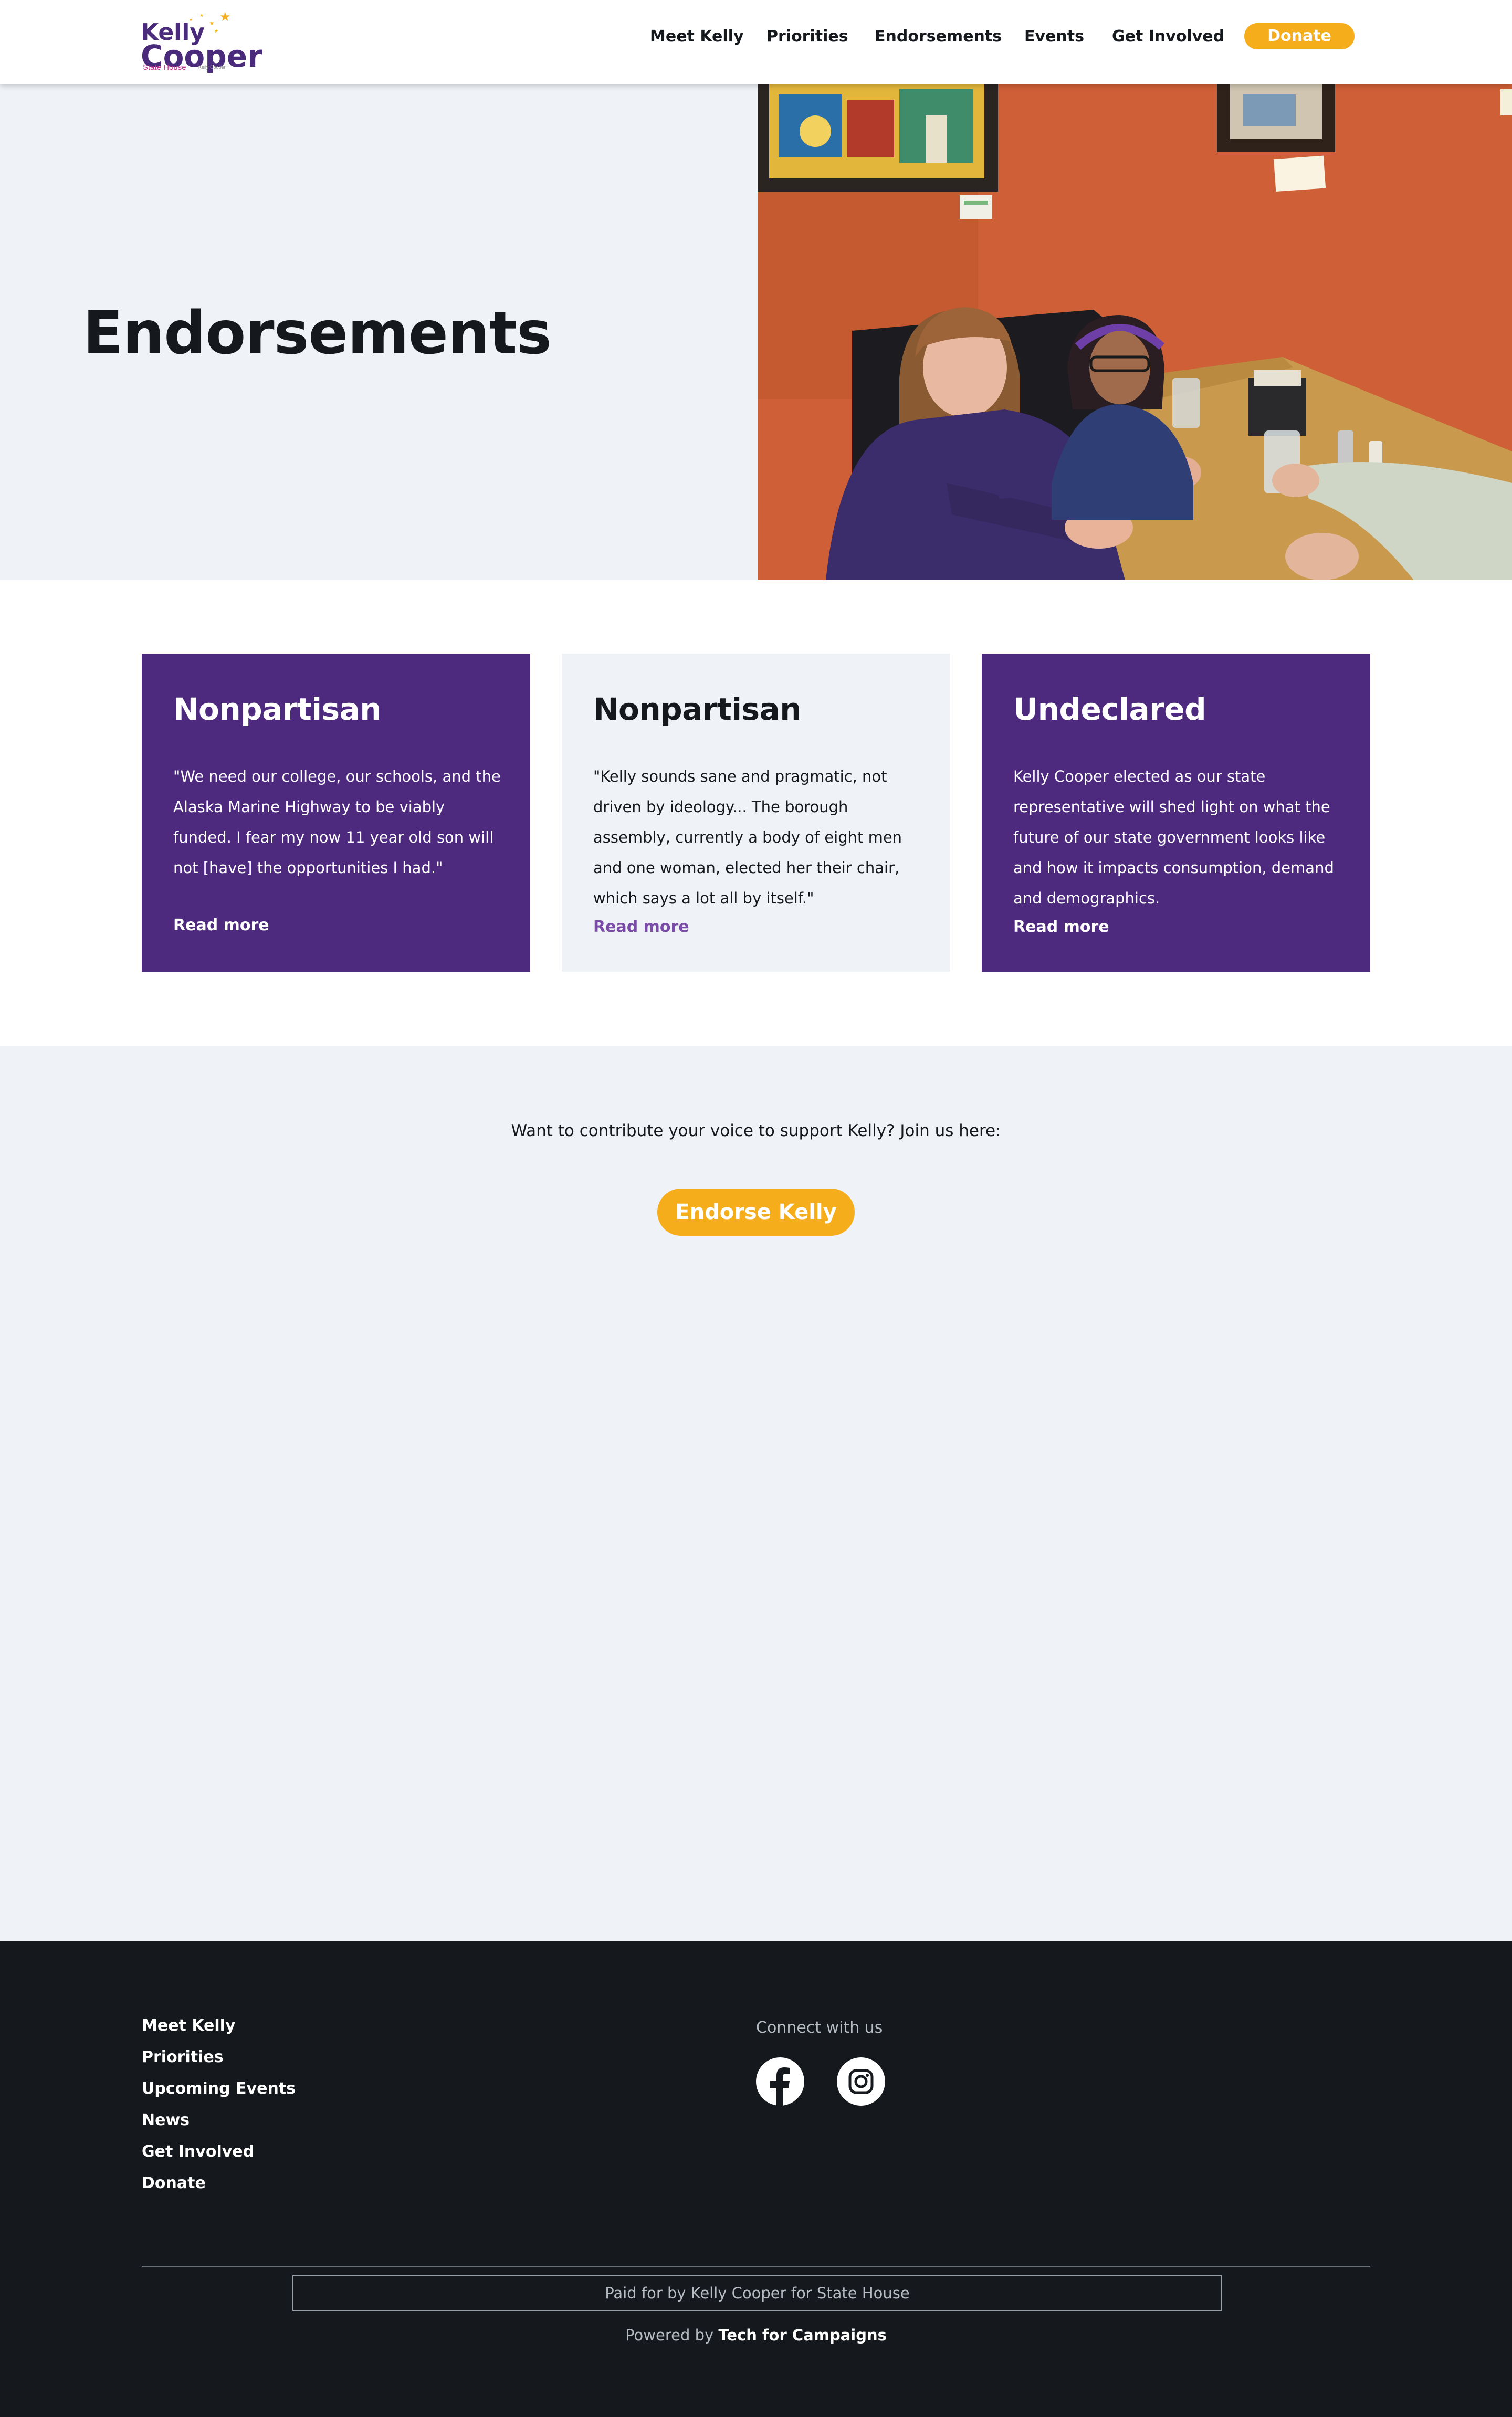 The height and width of the screenshot is (2417, 1512). What do you see at coordinates (938, 36) in the screenshot?
I see `nav-item-endorsements: Endorsements` at bounding box center [938, 36].